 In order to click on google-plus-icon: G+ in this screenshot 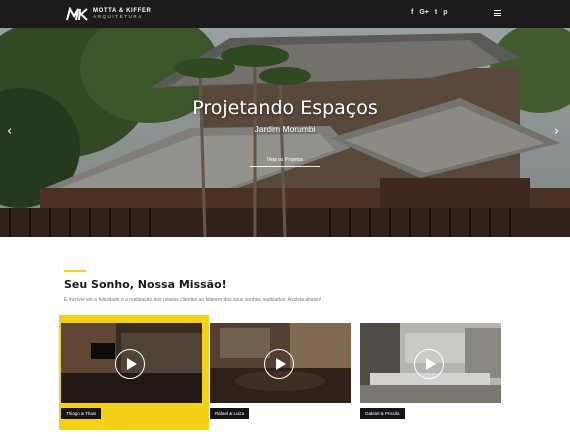, I will do `click(424, 12)`.